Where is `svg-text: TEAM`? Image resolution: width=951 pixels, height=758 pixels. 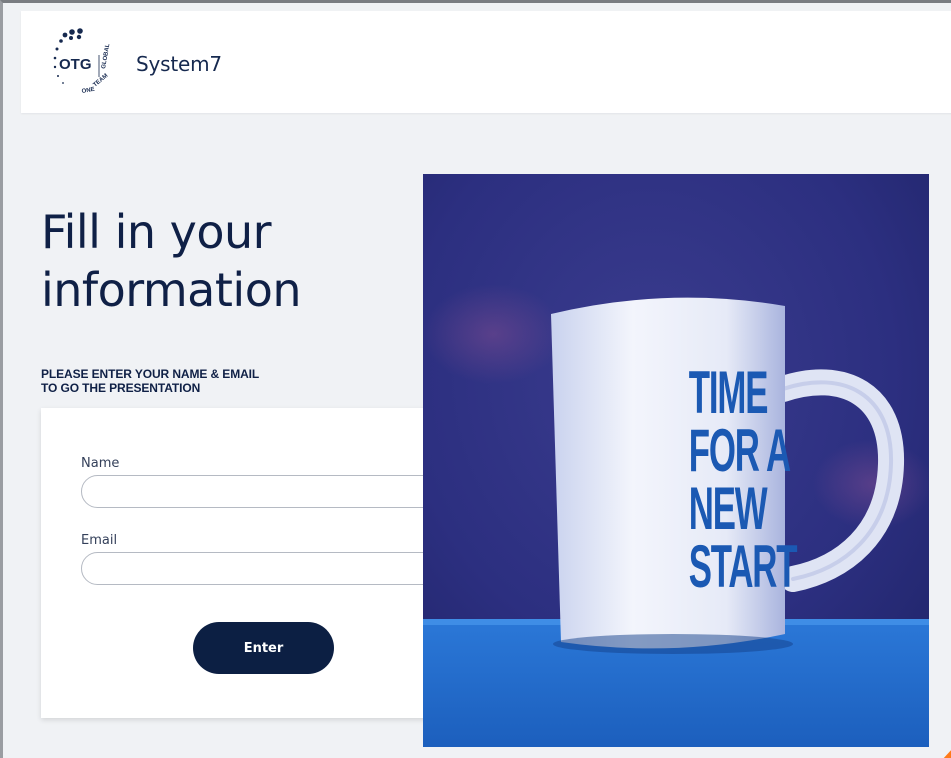 svg-text: TEAM is located at coordinates (100, 81).